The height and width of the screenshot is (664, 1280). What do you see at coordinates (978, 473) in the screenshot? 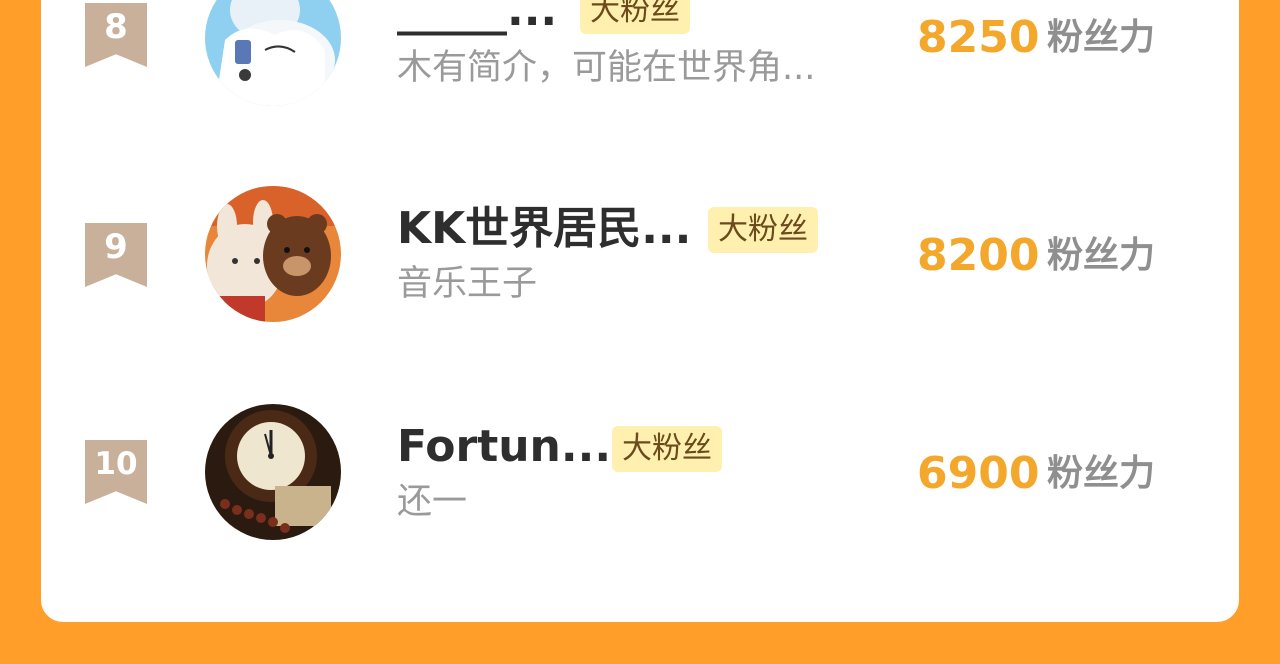
I see `fan-score: 6900` at bounding box center [978, 473].